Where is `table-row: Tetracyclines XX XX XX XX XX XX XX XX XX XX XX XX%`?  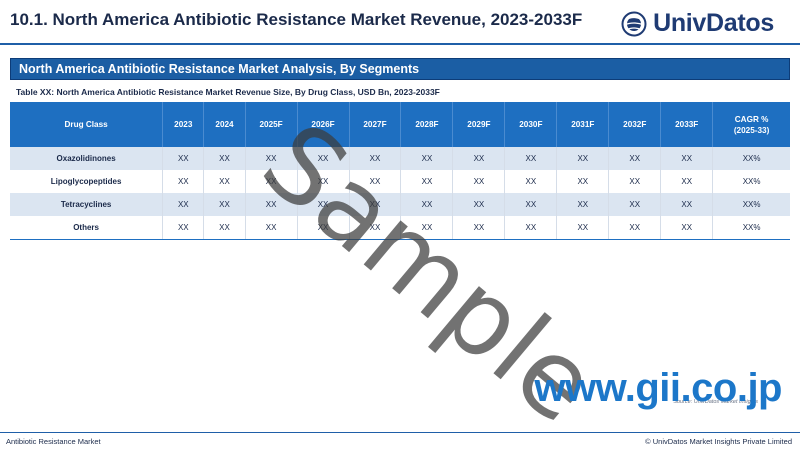
table-row: Tetracyclines XX XX XX XX XX XX XX XX XX XX XX XX% is located at coordinates (400, 204).